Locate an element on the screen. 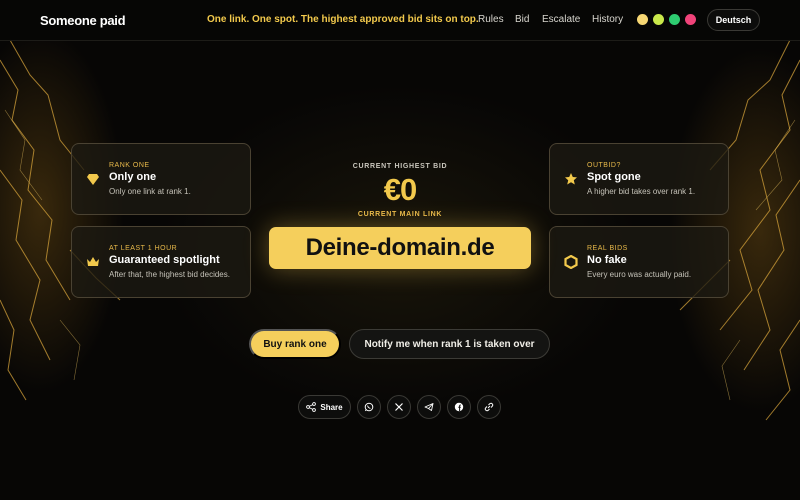  share-facebook-button is located at coordinates (459, 407).